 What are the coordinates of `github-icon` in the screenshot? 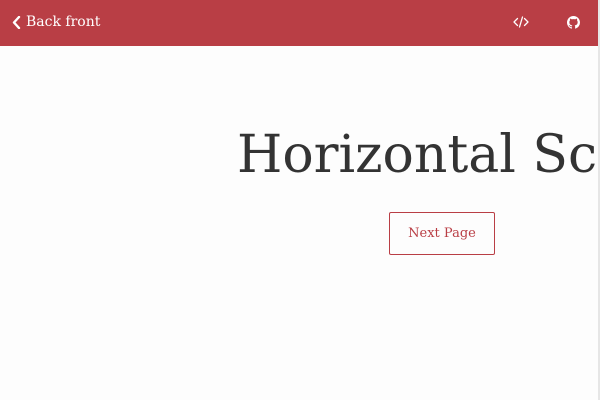 It's located at (573, 22).